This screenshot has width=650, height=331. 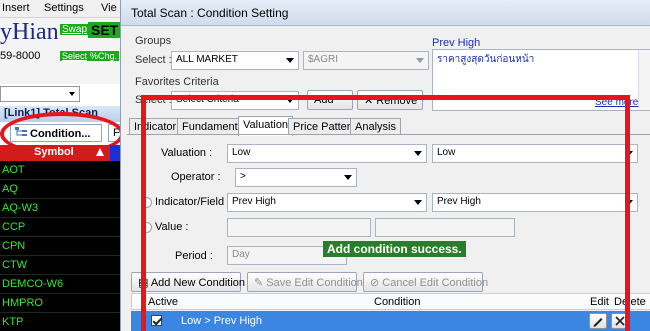 I want to click on info-title: Prev High, so click(x=456, y=43).